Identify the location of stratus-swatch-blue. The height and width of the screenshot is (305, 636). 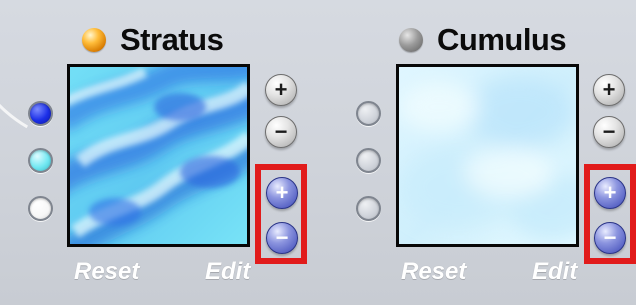
(40, 113).